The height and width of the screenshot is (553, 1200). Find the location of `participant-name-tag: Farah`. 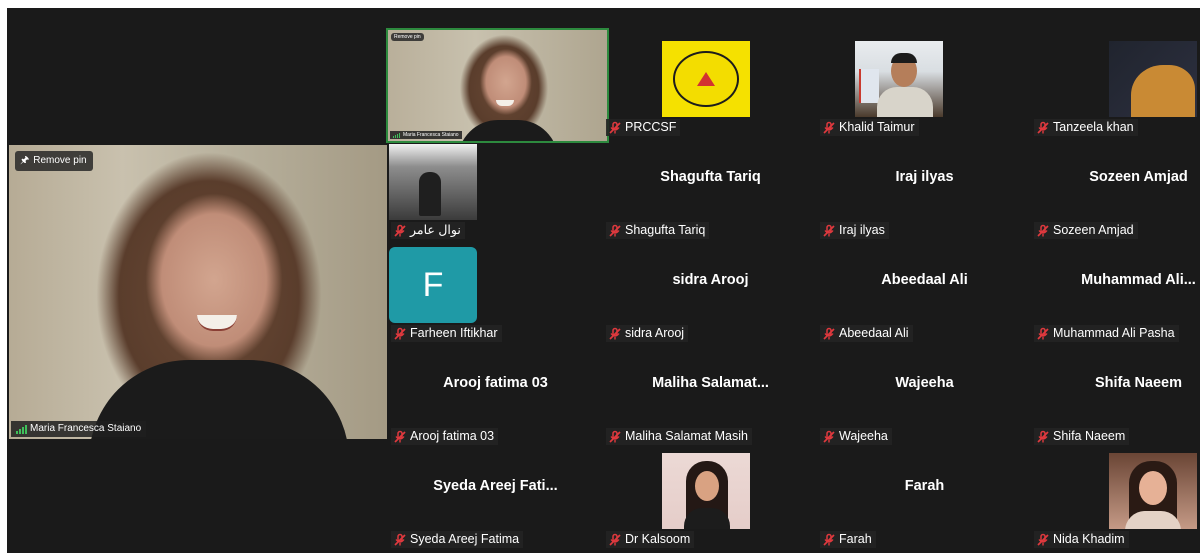

participant-name-tag: Farah is located at coordinates (848, 539).